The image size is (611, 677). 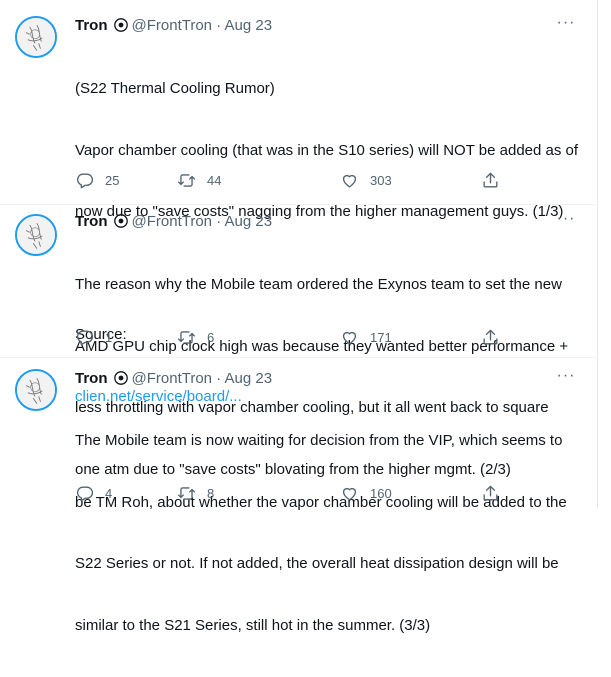 I want to click on reply-button: 4, so click(x=93, y=493).